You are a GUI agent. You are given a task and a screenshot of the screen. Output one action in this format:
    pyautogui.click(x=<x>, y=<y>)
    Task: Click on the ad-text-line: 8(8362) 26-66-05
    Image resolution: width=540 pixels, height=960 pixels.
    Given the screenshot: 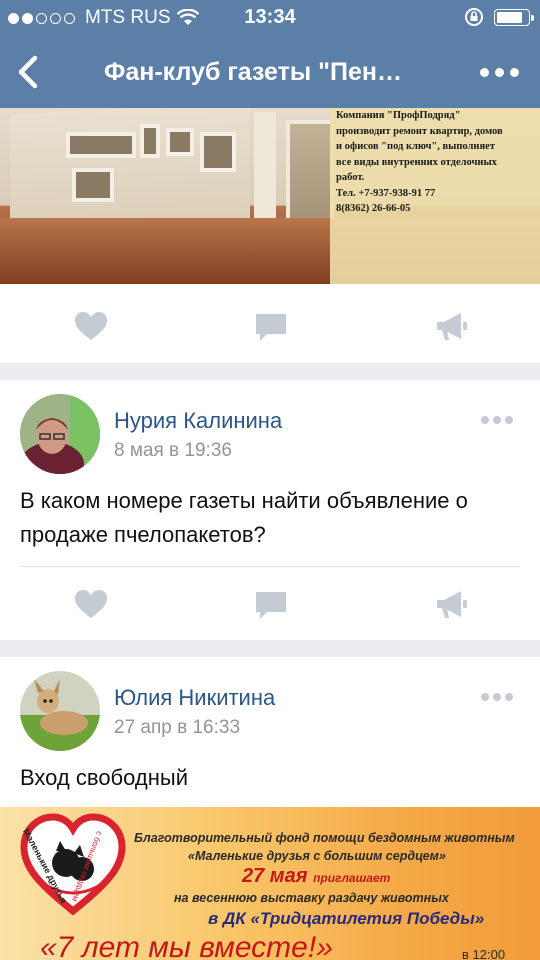 What is the action you would take?
    pyautogui.click(x=373, y=208)
    